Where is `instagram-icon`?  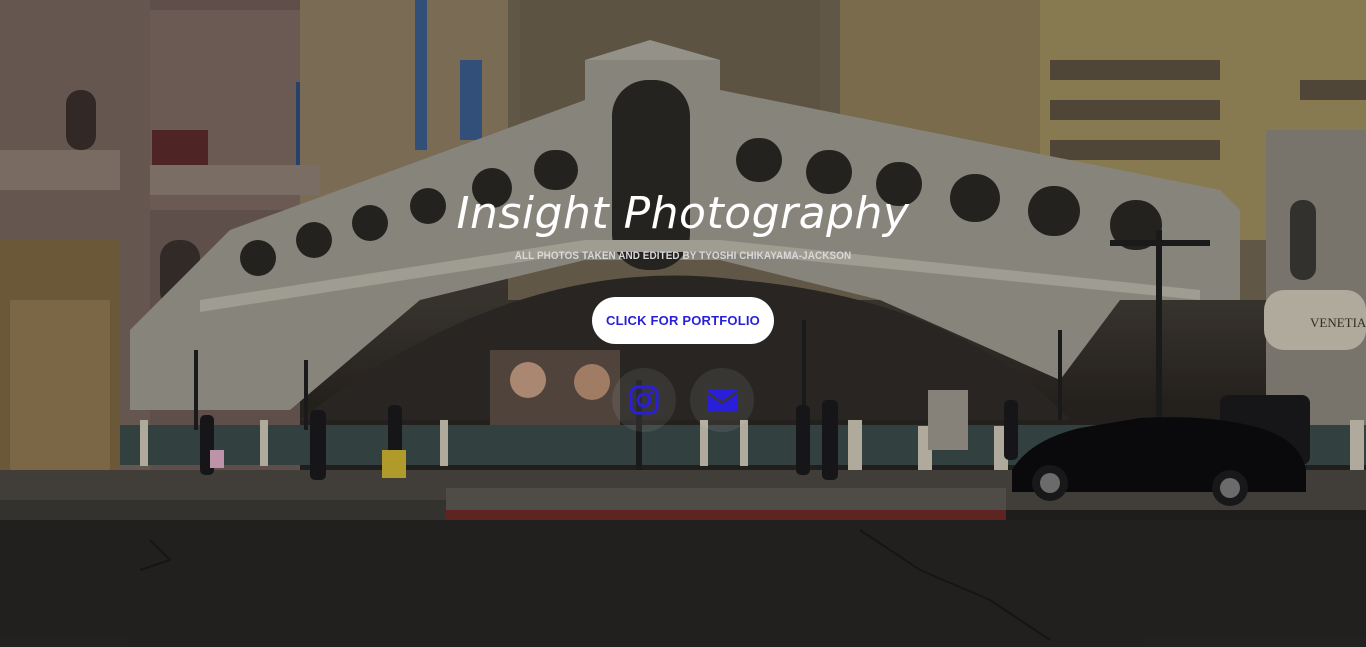 instagram-icon is located at coordinates (644, 400).